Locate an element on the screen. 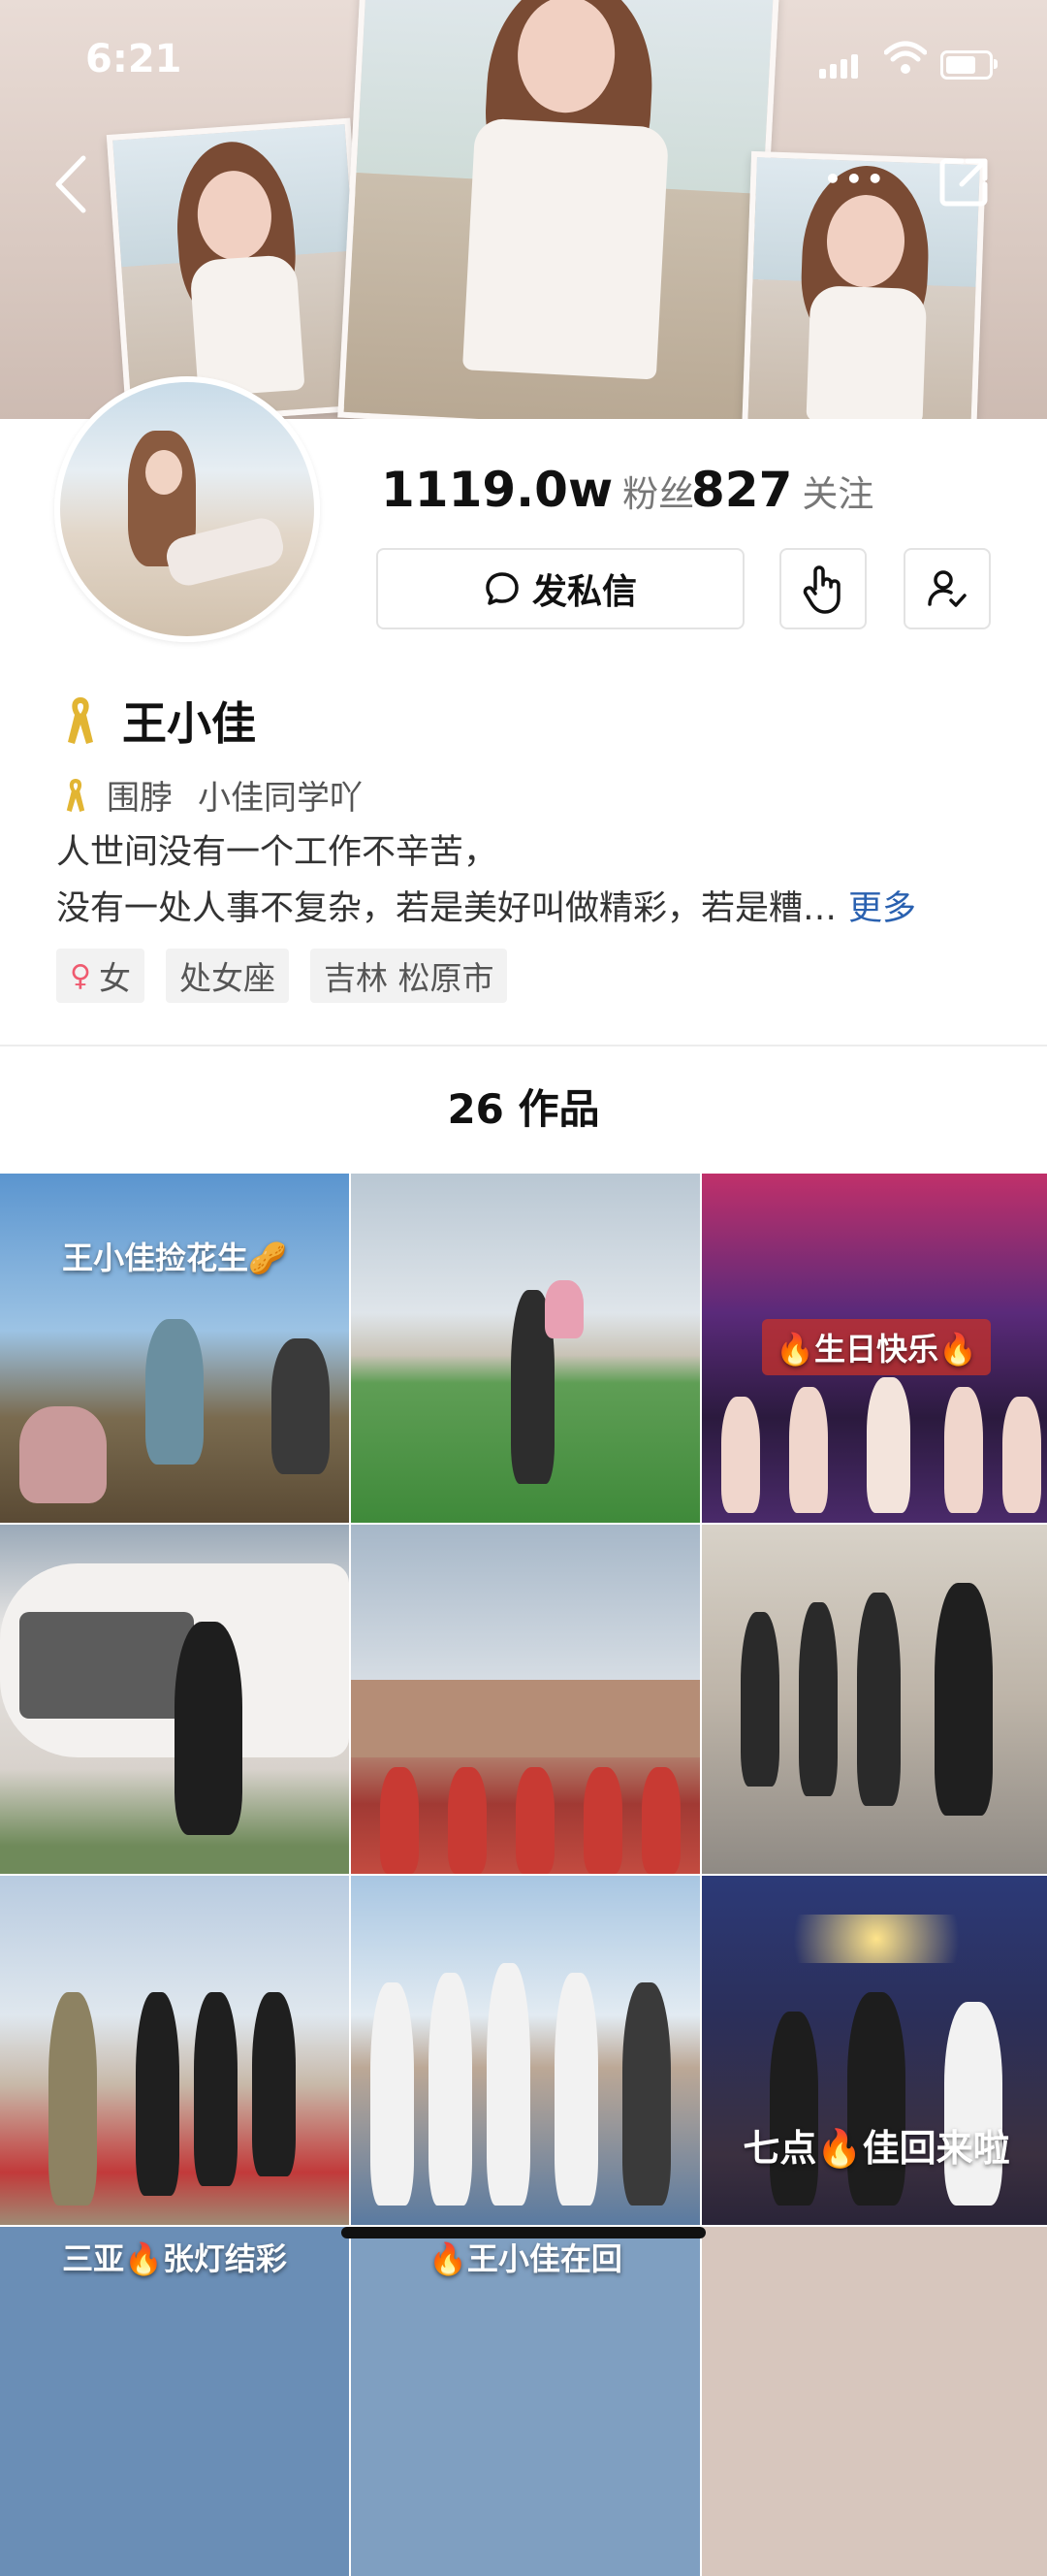  more-dots-icon: ••• is located at coordinates (854, 179).